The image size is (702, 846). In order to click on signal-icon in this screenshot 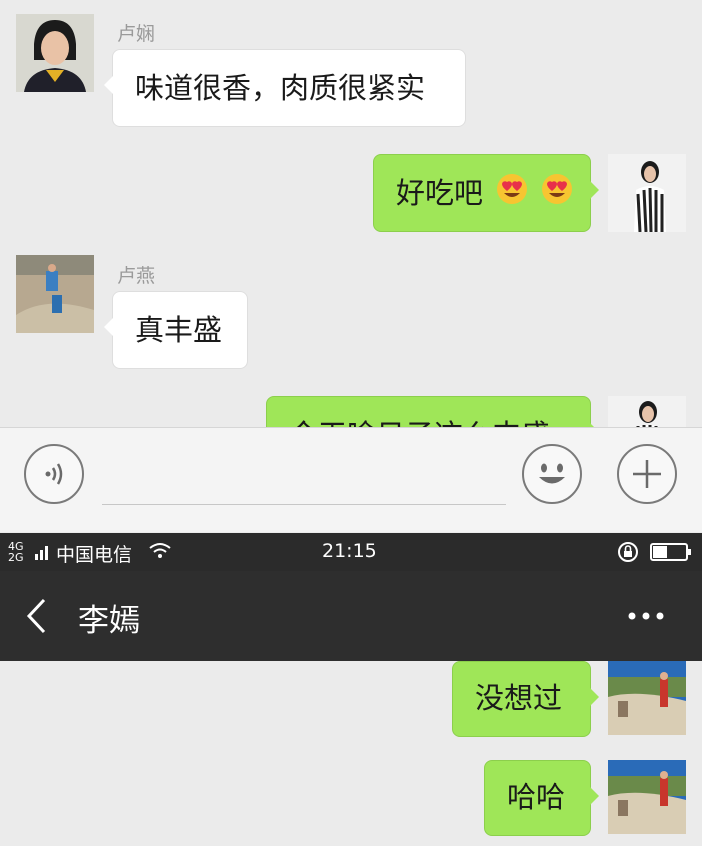, I will do `click(41, 553)`.